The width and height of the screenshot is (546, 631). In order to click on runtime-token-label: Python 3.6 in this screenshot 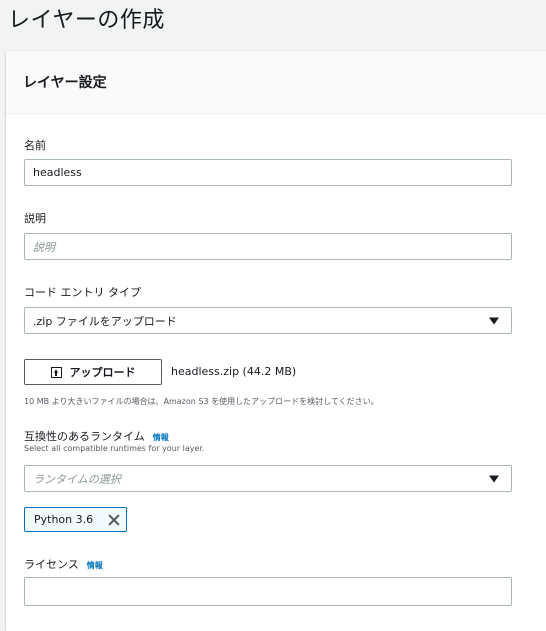, I will do `click(64, 519)`.